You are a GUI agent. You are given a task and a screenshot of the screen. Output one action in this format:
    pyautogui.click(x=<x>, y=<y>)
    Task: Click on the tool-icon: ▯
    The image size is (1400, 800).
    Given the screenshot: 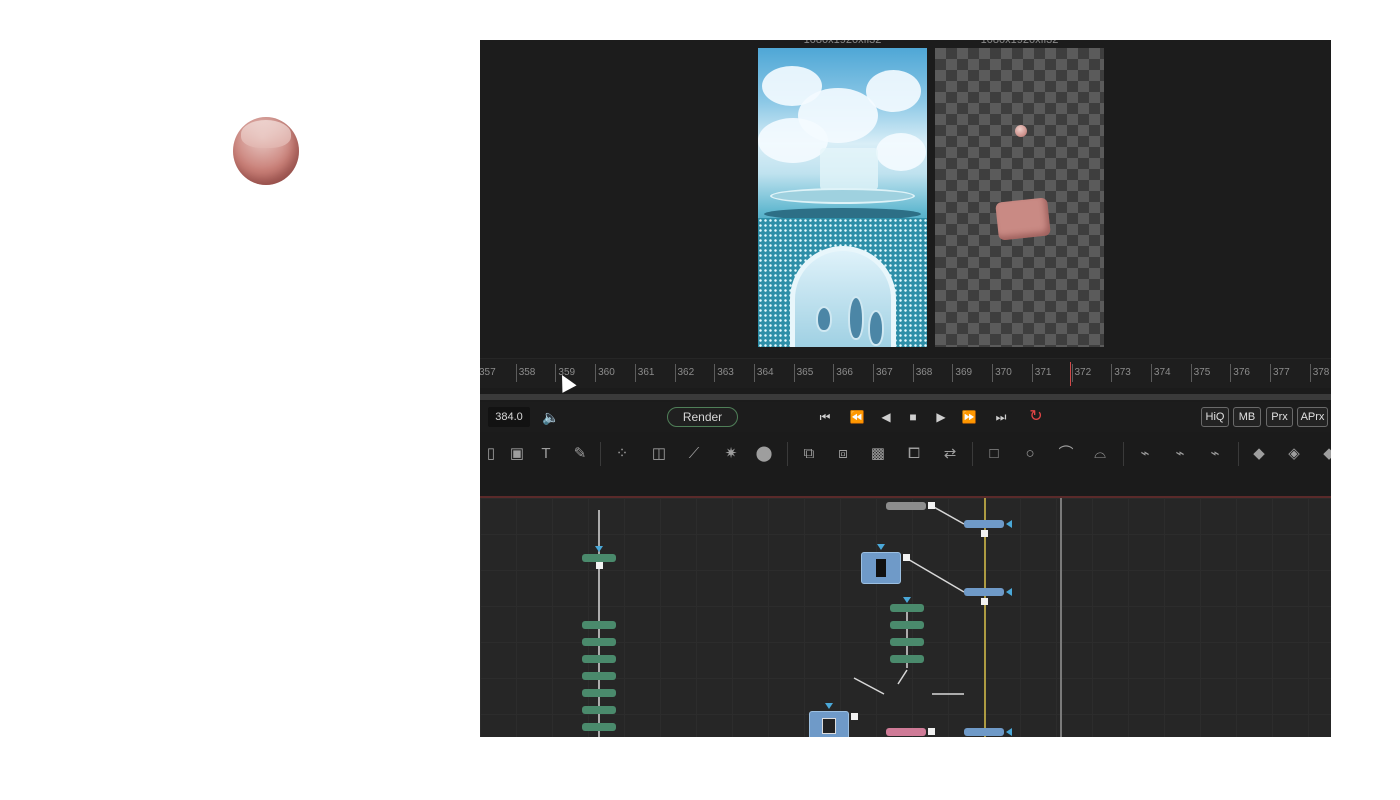 What is the action you would take?
    pyautogui.click(x=491, y=454)
    